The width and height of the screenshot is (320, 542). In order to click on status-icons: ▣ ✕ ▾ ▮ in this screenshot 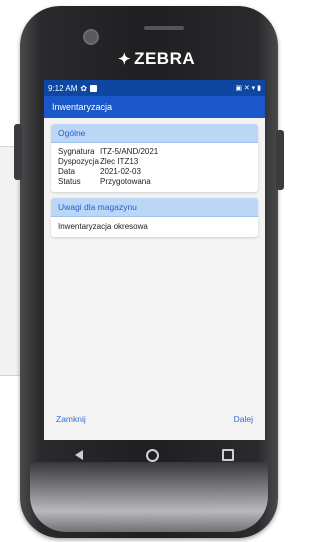, I will do `click(248, 88)`.